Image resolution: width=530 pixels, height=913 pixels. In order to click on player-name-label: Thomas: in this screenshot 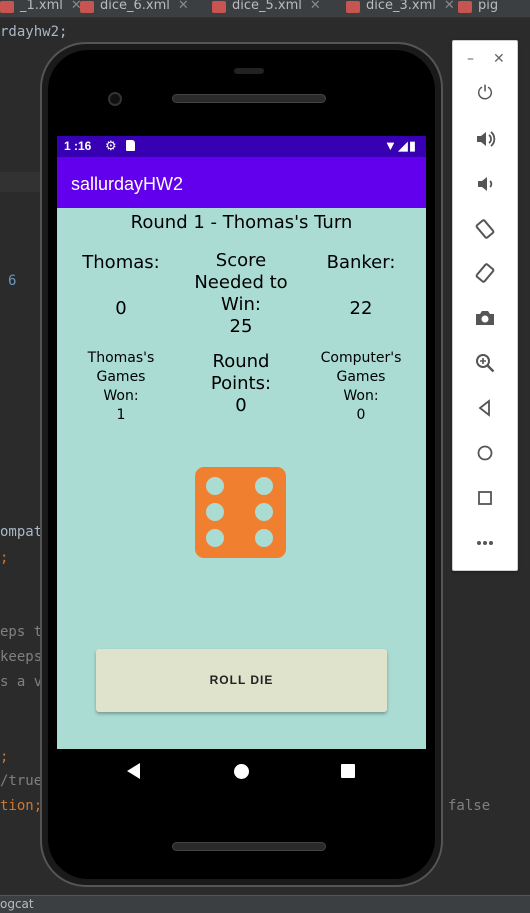, I will do `click(121, 262)`.